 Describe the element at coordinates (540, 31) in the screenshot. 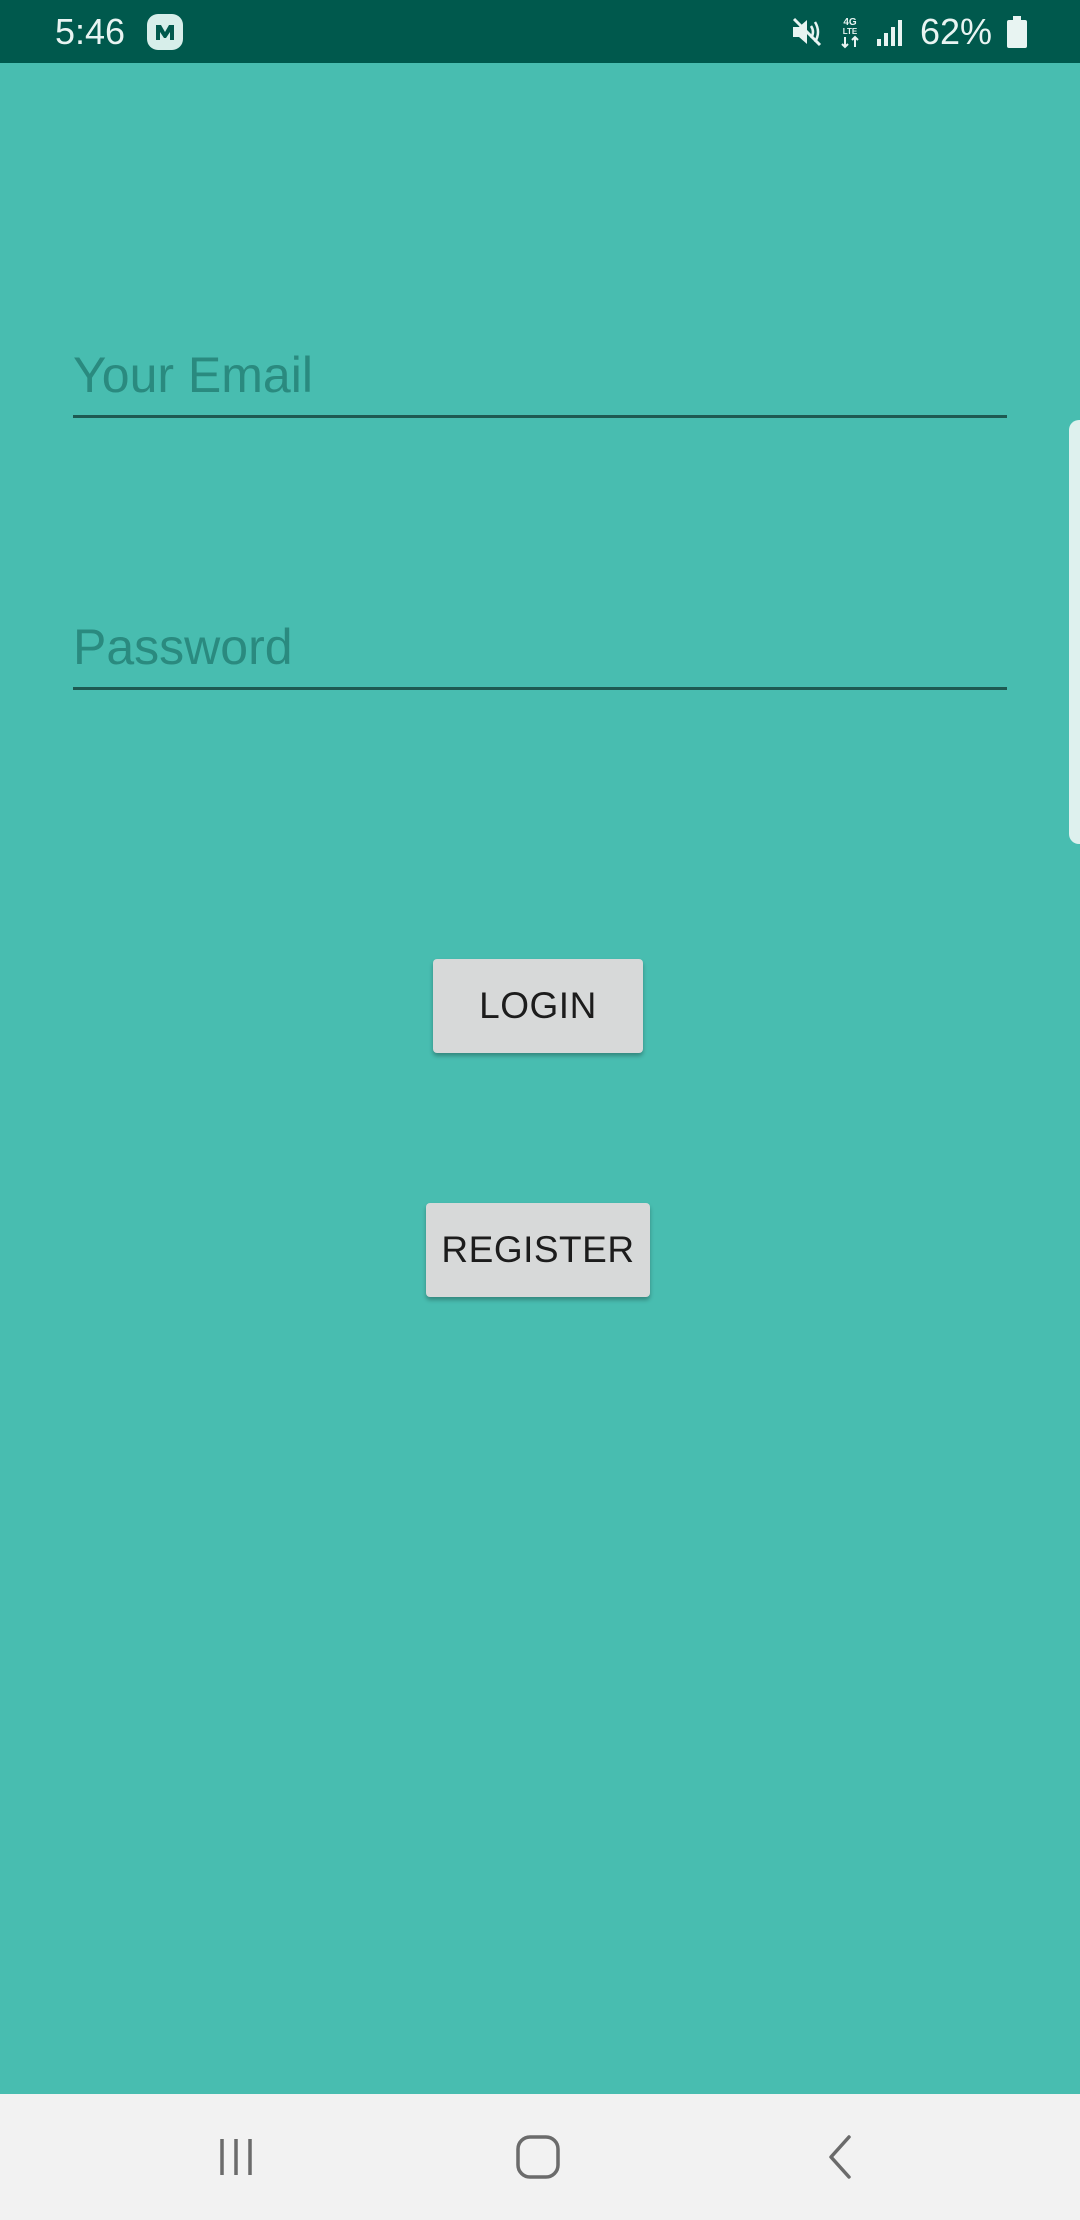

I see `status-bar: 5:46 4G LTE 62%` at that location.